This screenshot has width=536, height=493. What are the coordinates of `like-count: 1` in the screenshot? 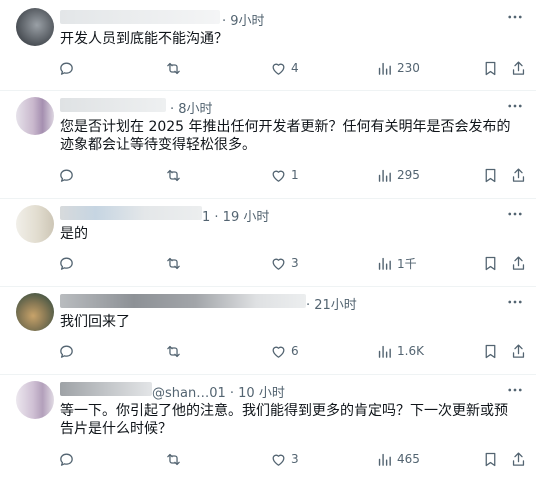 It's located at (295, 175).